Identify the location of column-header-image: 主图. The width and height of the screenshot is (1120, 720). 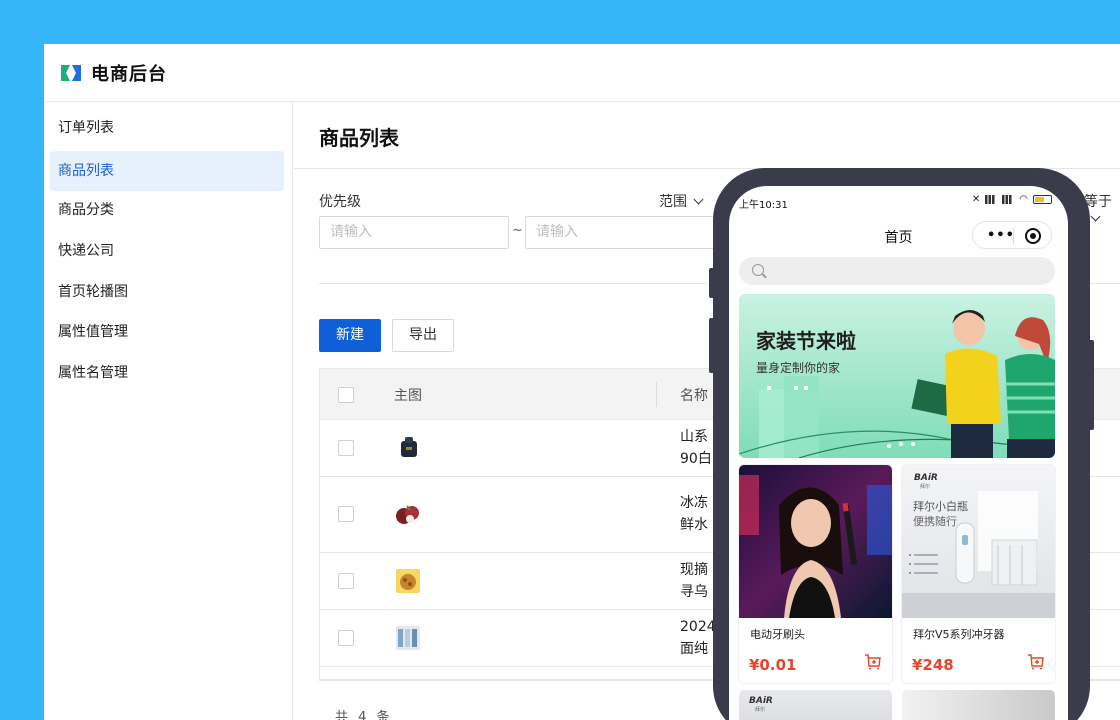
(408, 396).